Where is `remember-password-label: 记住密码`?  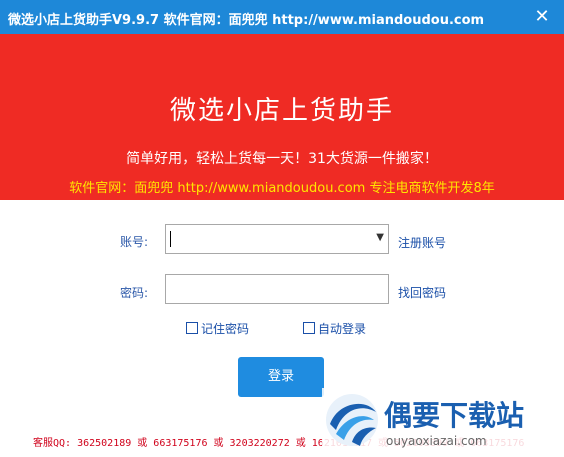 remember-password-label: 记住密码 is located at coordinates (225, 329).